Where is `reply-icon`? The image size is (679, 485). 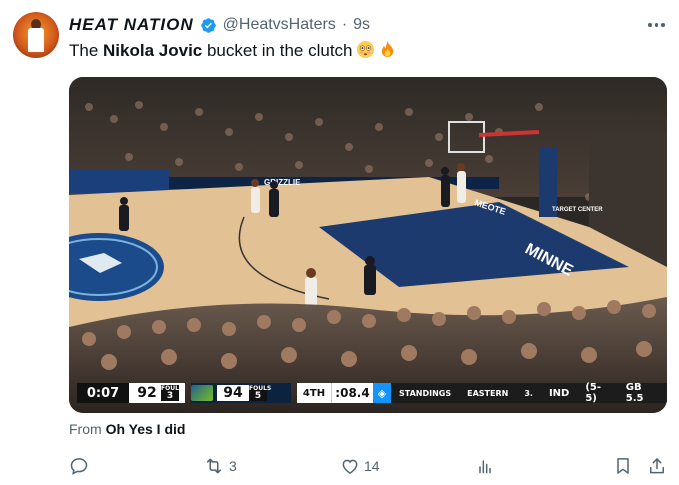 reply-icon is located at coordinates (79, 466).